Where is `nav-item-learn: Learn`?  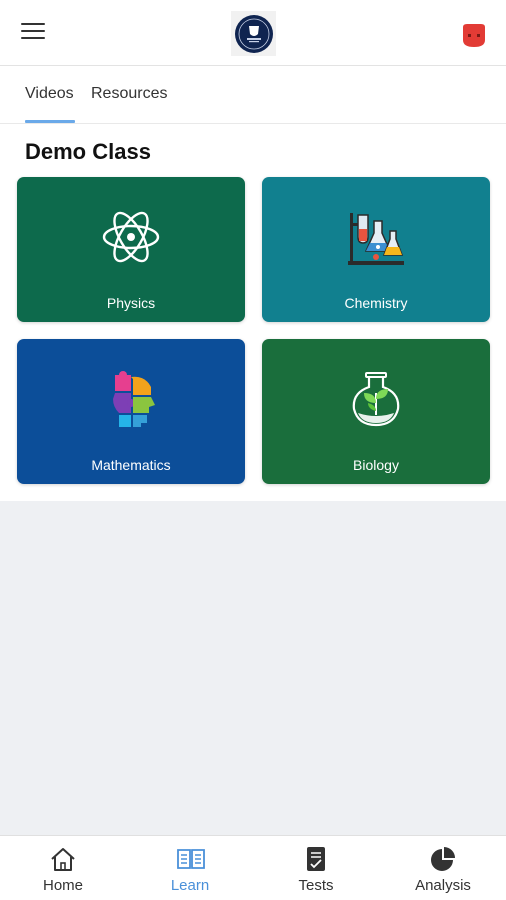
nav-item-learn: Learn is located at coordinates (190, 868).